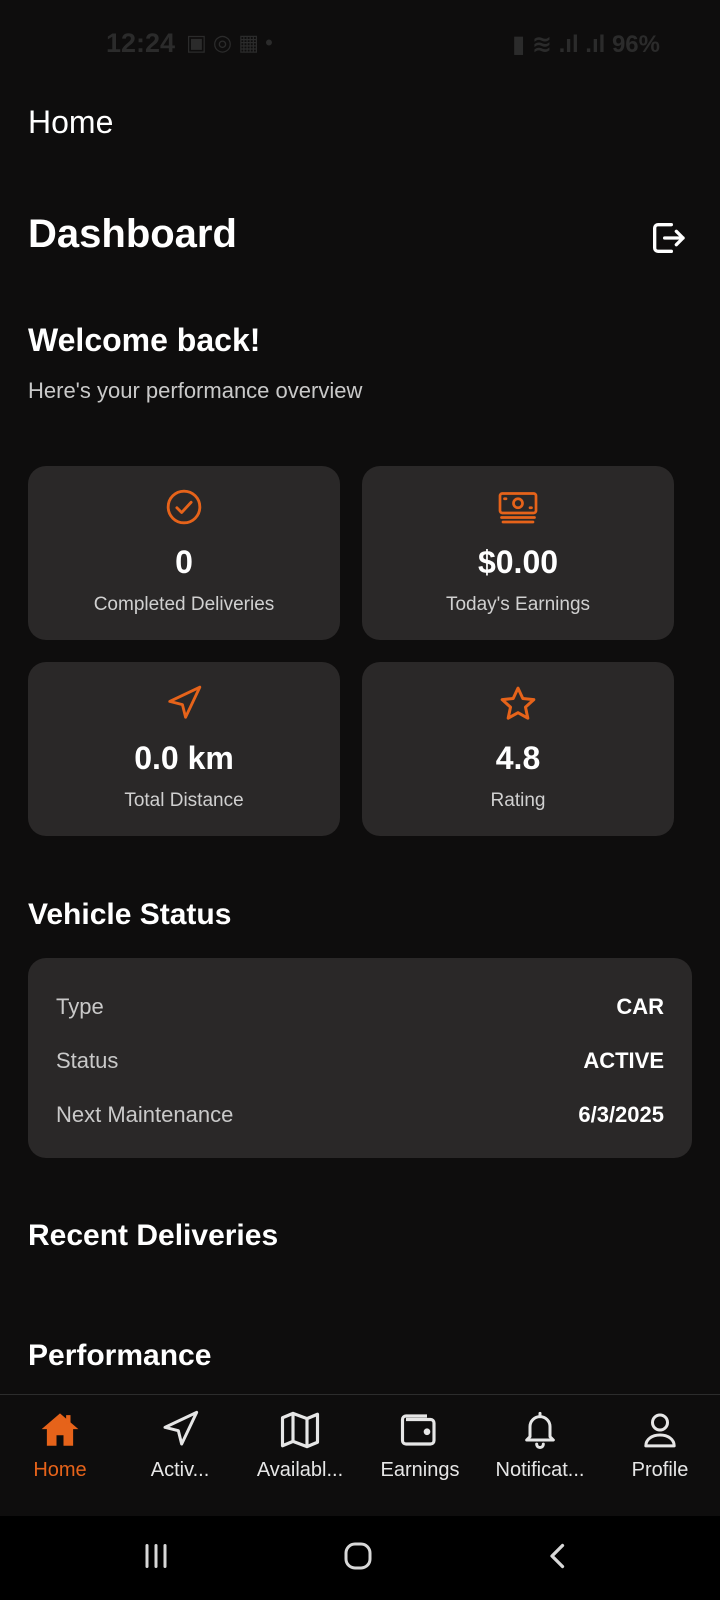 Image resolution: width=720 pixels, height=1600 pixels. Describe the element at coordinates (635, 44) in the screenshot. I see `battery-level: 96%` at that location.